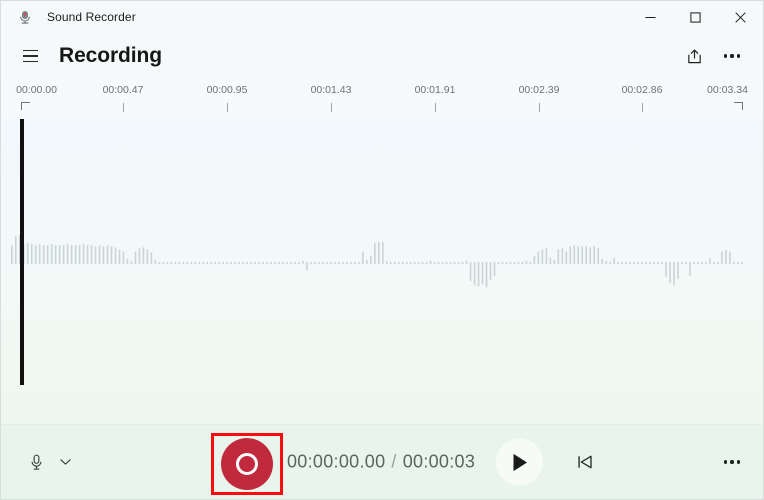 The height and width of the screenshot is (500, 764). I want to click on microphone-icon, so click(36, 462).